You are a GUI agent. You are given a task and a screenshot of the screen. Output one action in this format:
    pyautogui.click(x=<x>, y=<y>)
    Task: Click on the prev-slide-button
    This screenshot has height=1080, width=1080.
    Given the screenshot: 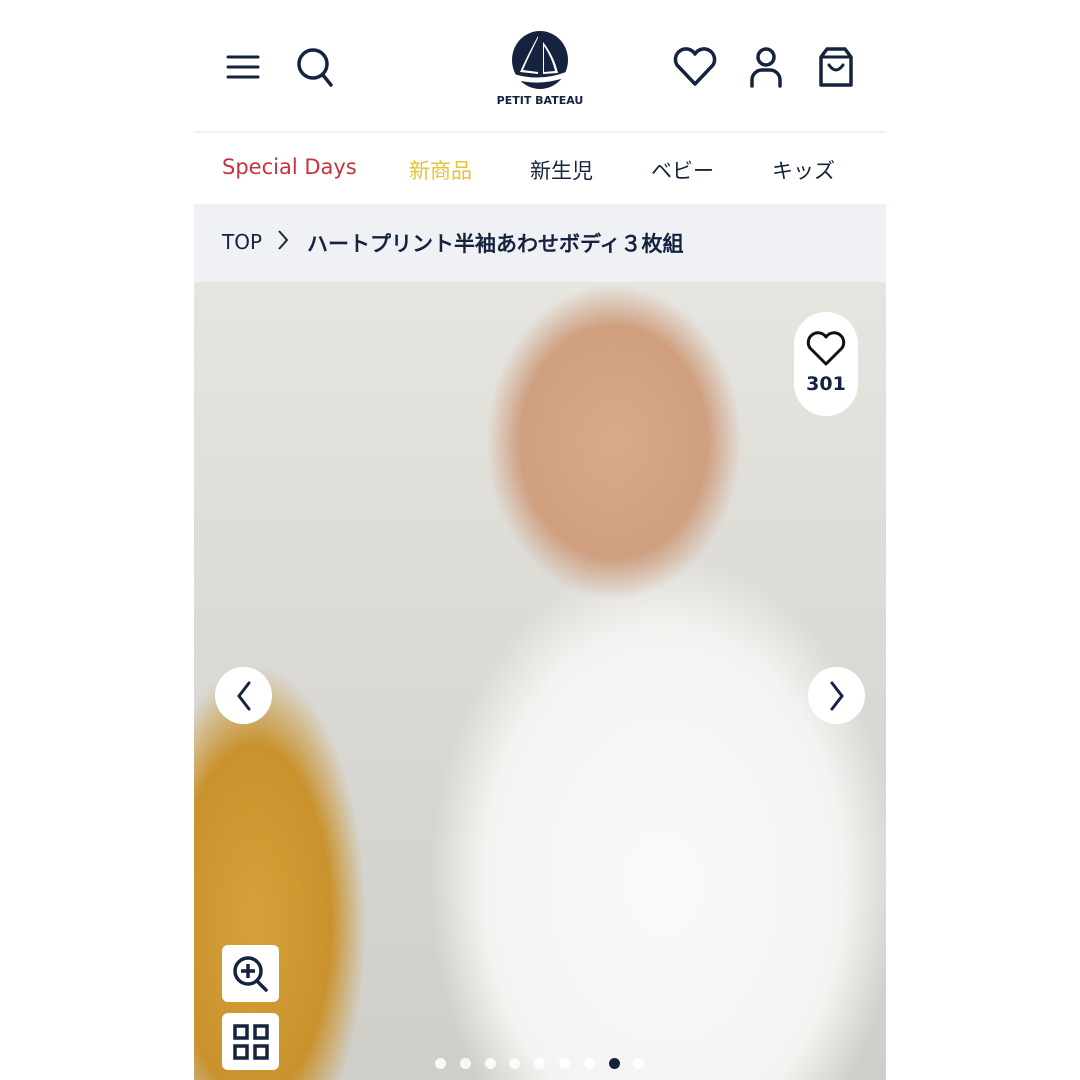 What is the action you would take?
    pyautogui.click(x=243, y=695)
    